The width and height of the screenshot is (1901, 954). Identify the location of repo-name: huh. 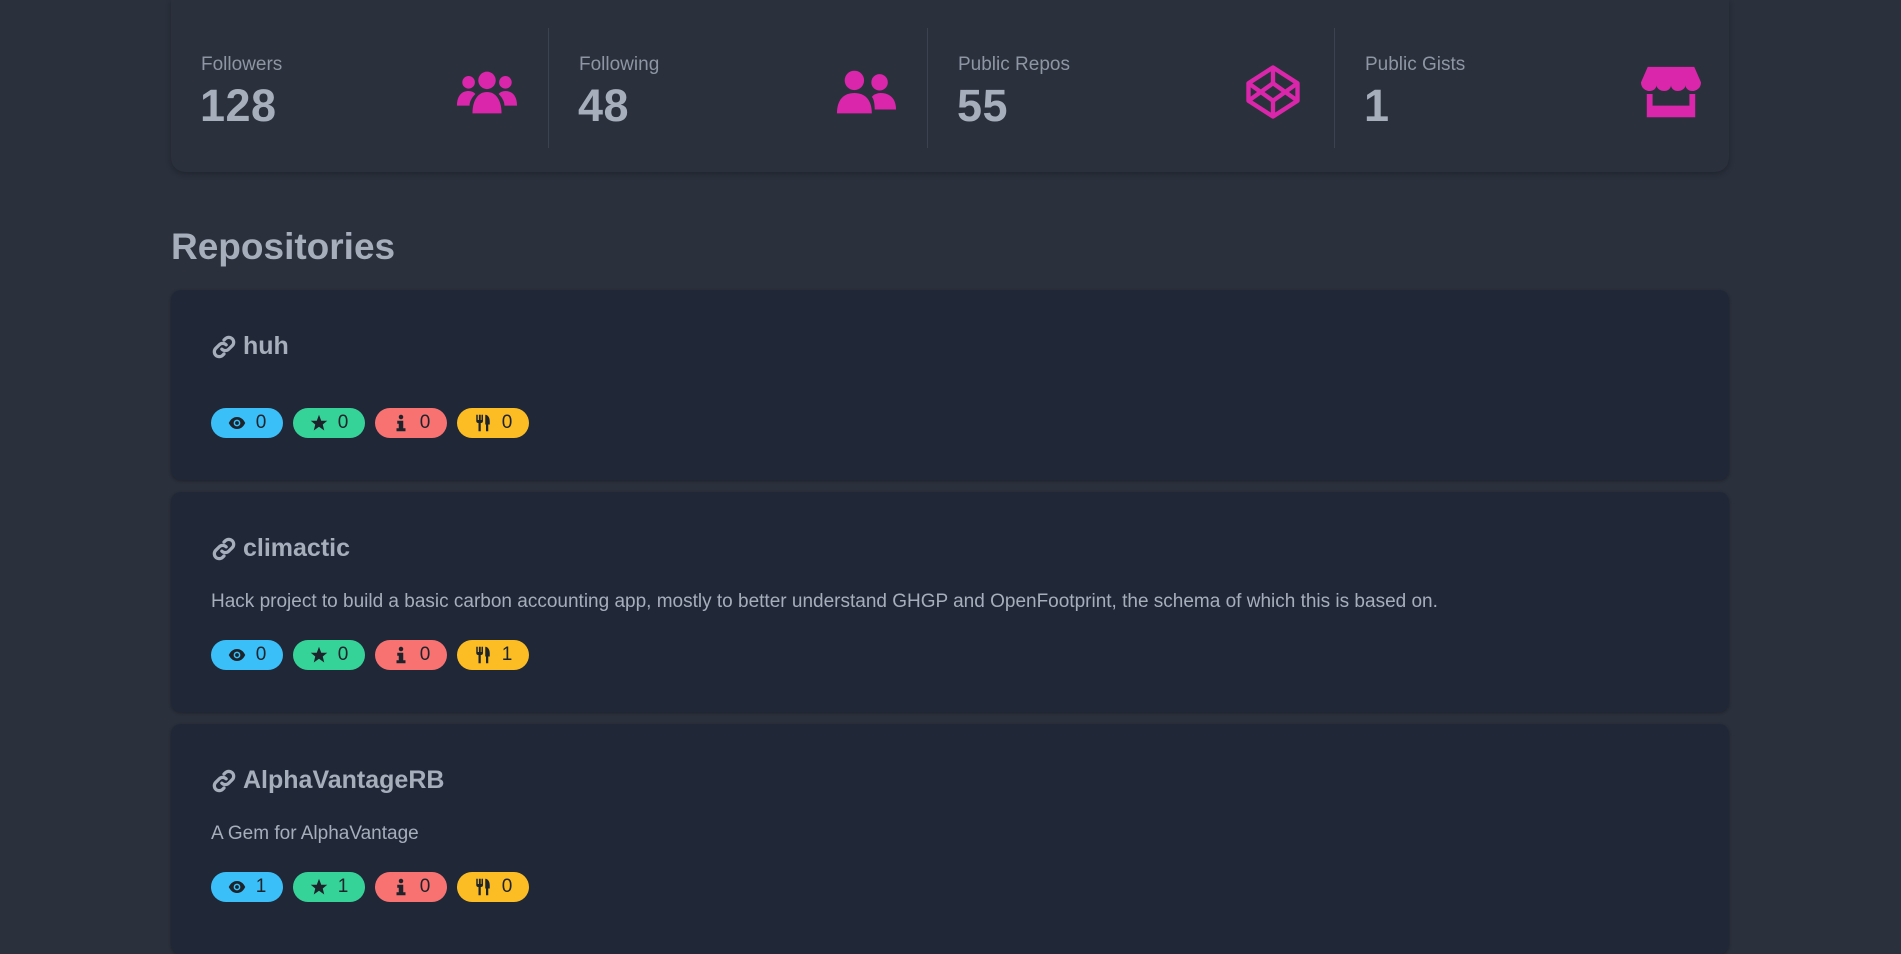
(266, 346).